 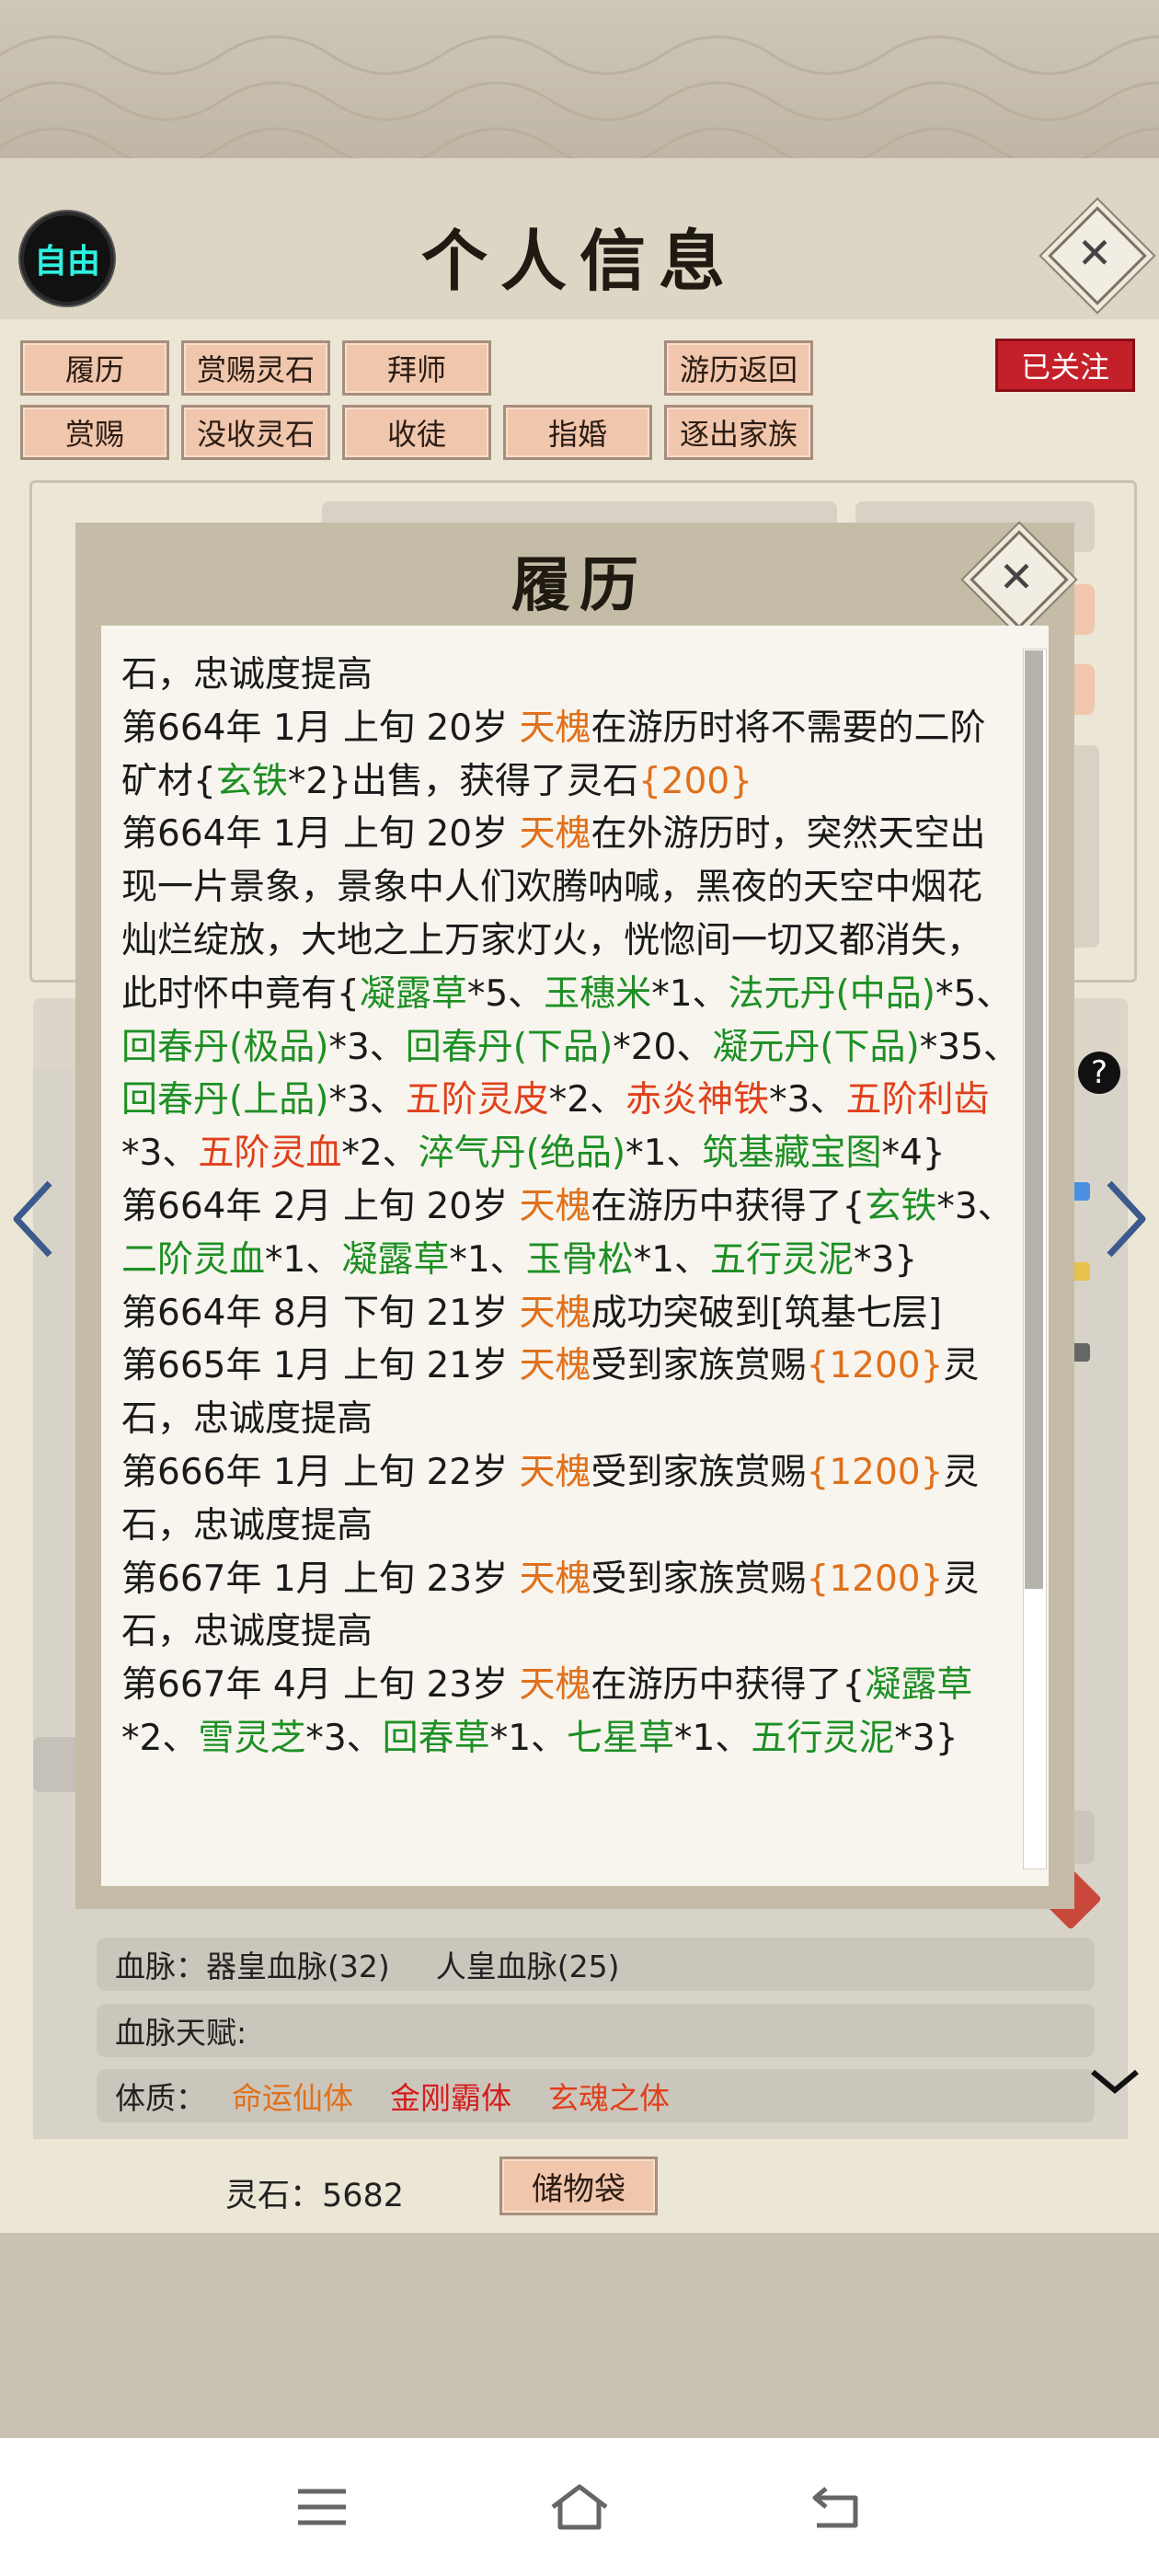 I want to click on status-dot-yellow, so click(x=1081, y=1271).